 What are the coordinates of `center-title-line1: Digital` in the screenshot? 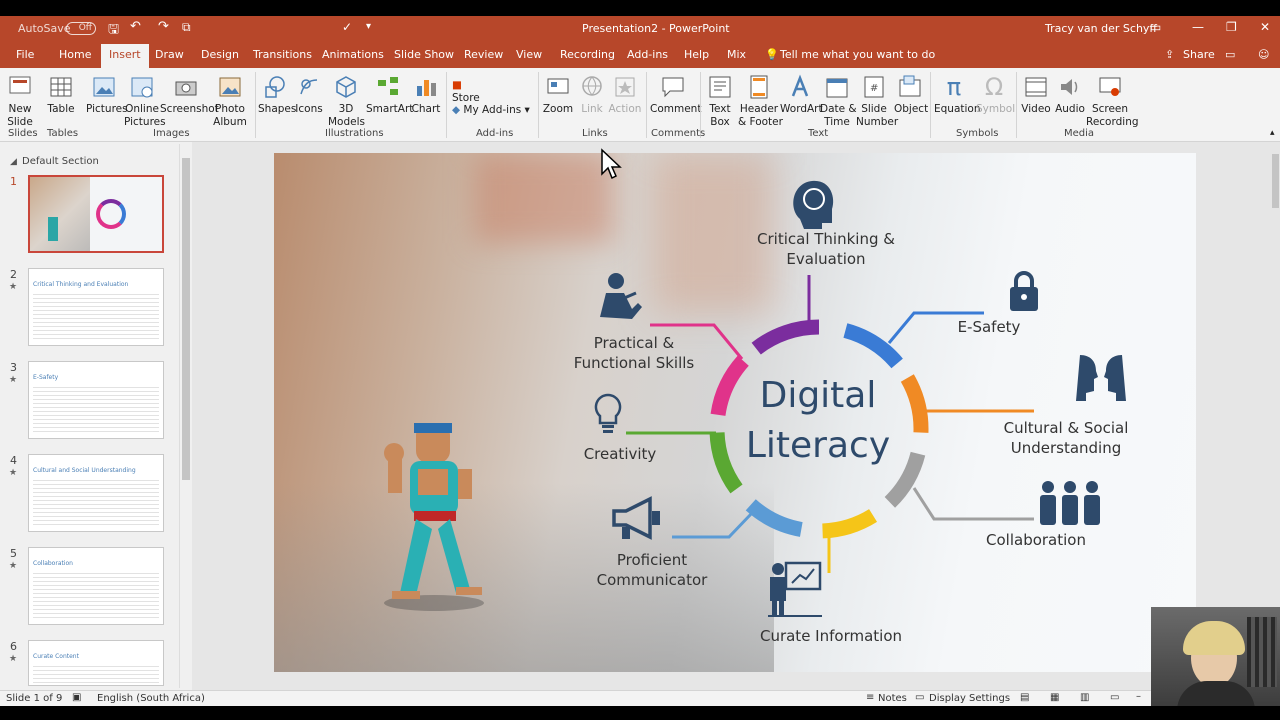 It's located at (818, 396).